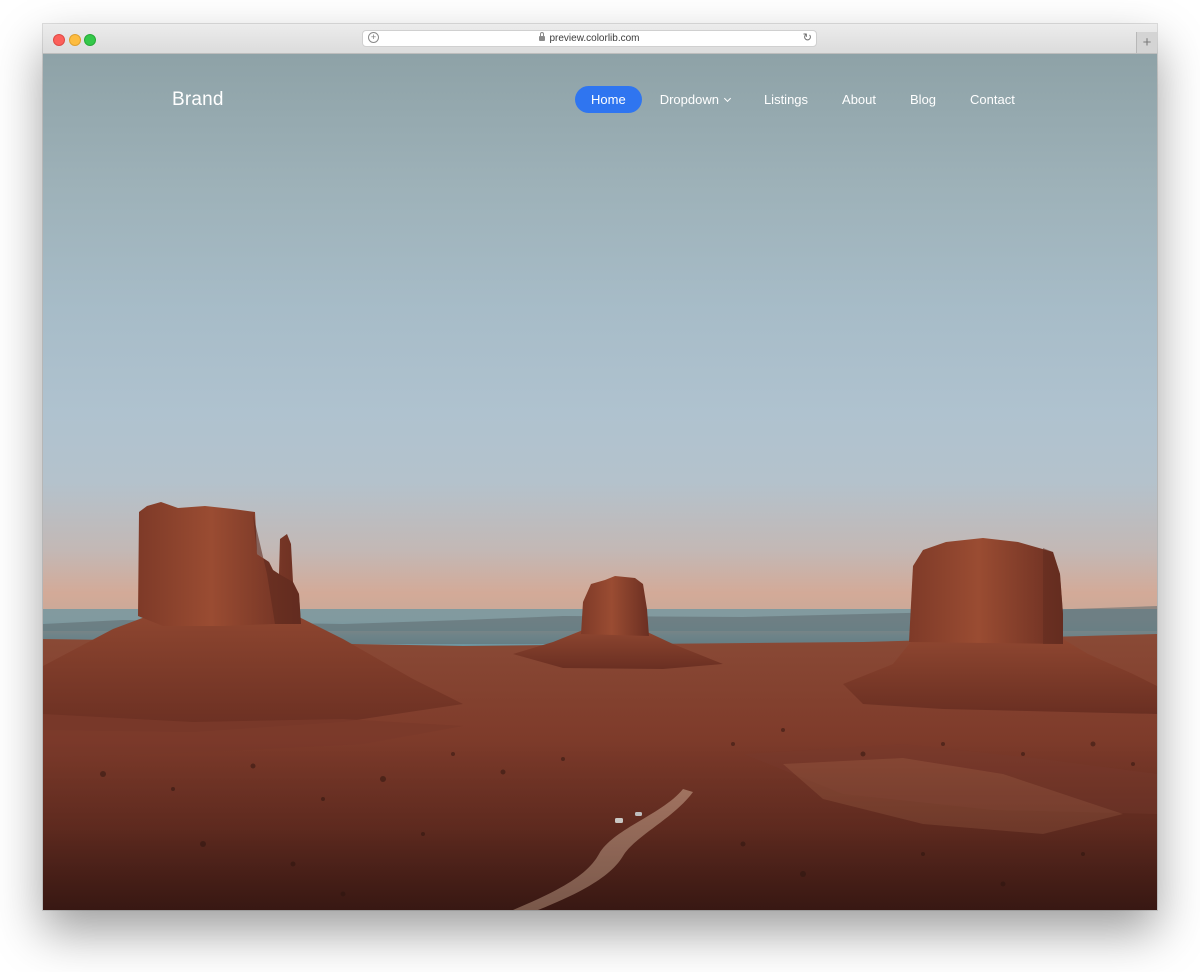  I want to click on nav-item-dropdown-label: Dropdown, so click(689, 99).